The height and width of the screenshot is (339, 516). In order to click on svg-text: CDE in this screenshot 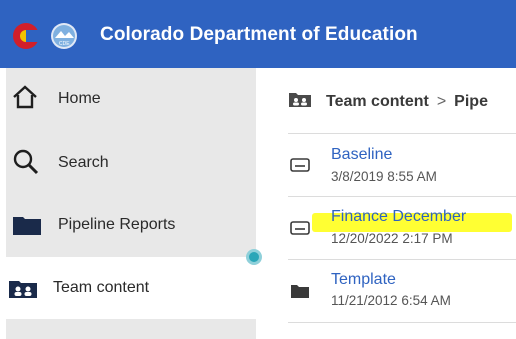, I will do `click(64, 44)`.